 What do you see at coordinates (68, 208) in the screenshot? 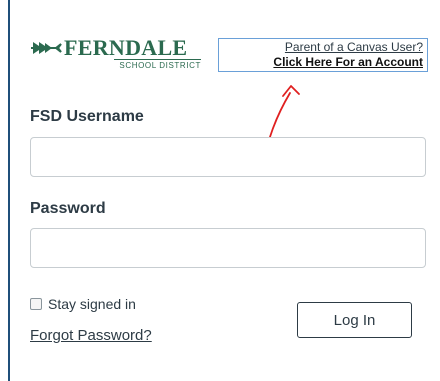
I see `password-label: Password` at bounding box center [68, 208].